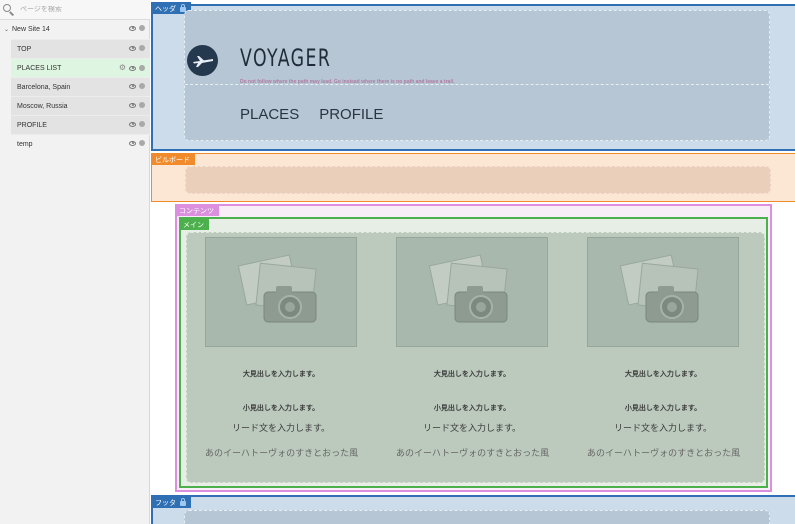  I want to click on main-region-tag: メイン, so click(194, 224).